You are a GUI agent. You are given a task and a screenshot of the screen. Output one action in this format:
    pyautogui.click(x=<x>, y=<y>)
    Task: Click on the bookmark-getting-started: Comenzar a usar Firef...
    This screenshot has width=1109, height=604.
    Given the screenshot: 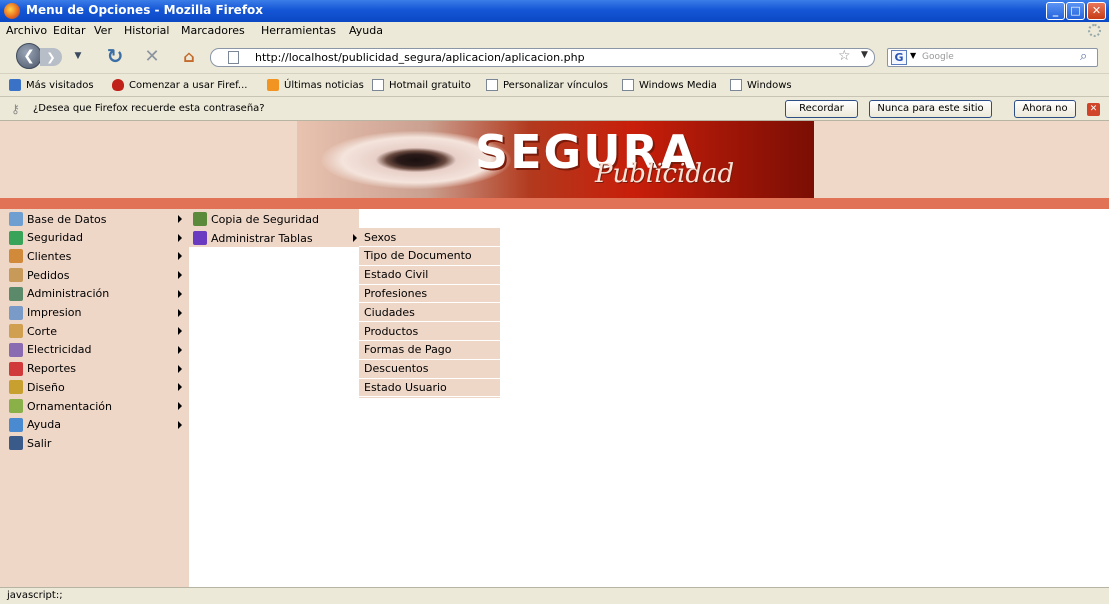 What is the action you would take?
    pyautogui.click(x=179, y=85)
    